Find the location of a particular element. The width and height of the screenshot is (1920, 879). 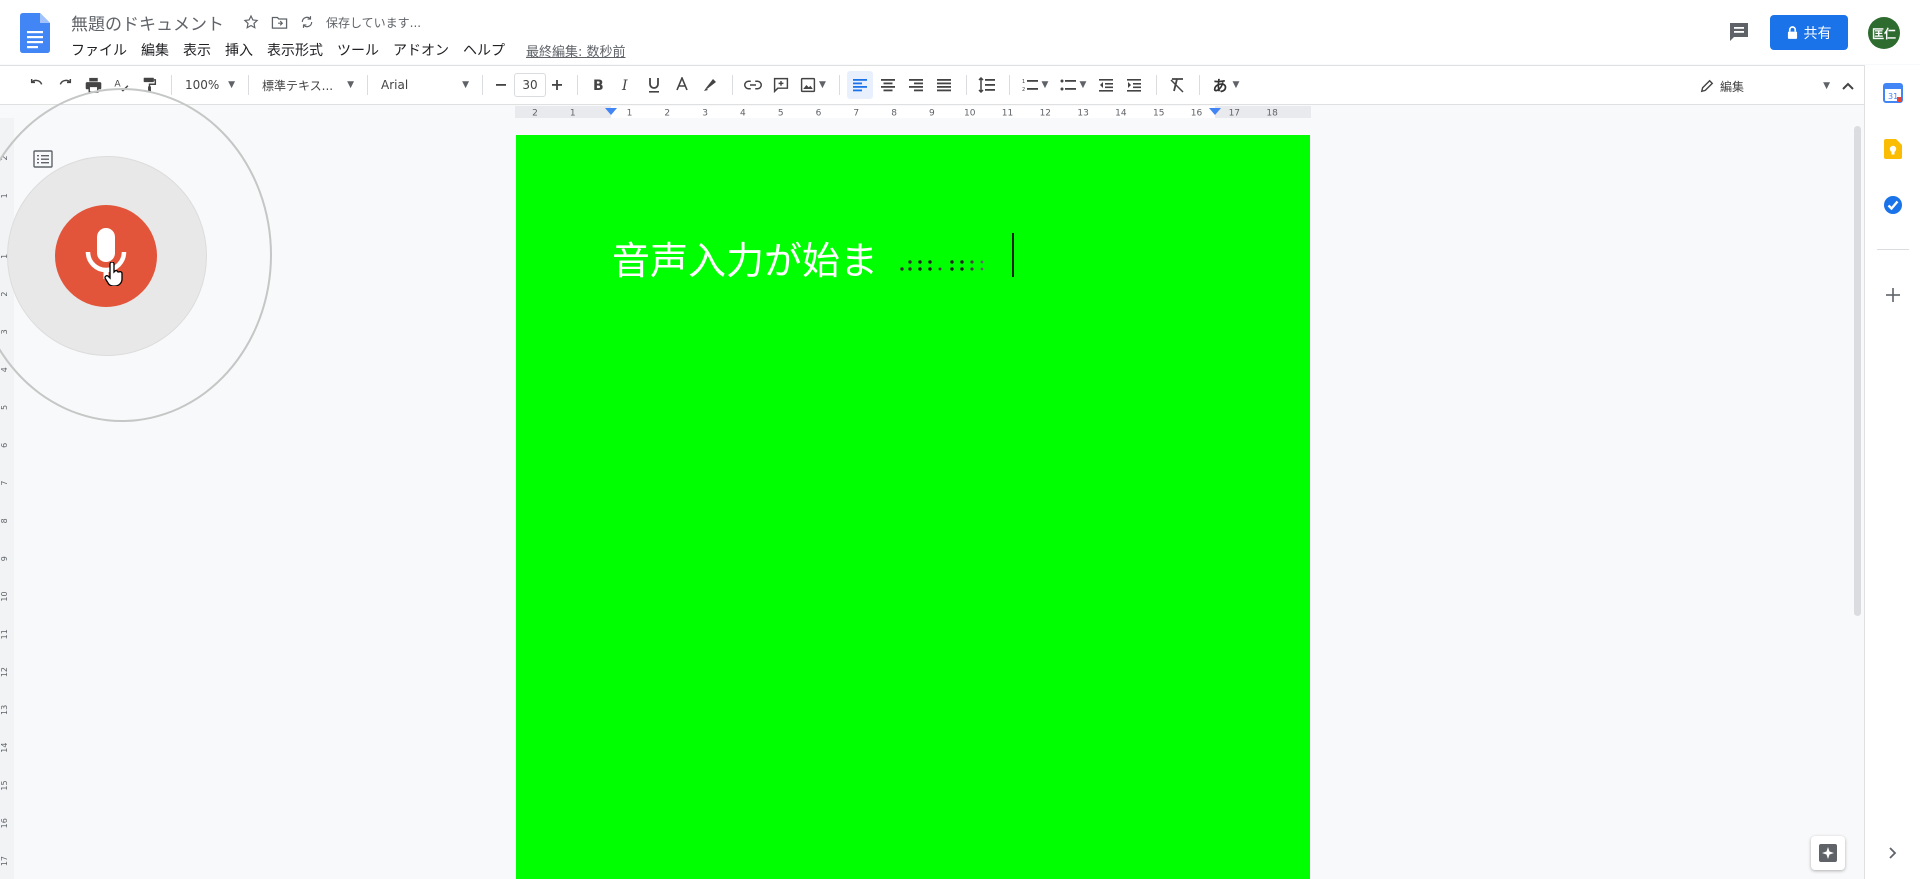

insert-link-icon is located at coordinates (753, 85).